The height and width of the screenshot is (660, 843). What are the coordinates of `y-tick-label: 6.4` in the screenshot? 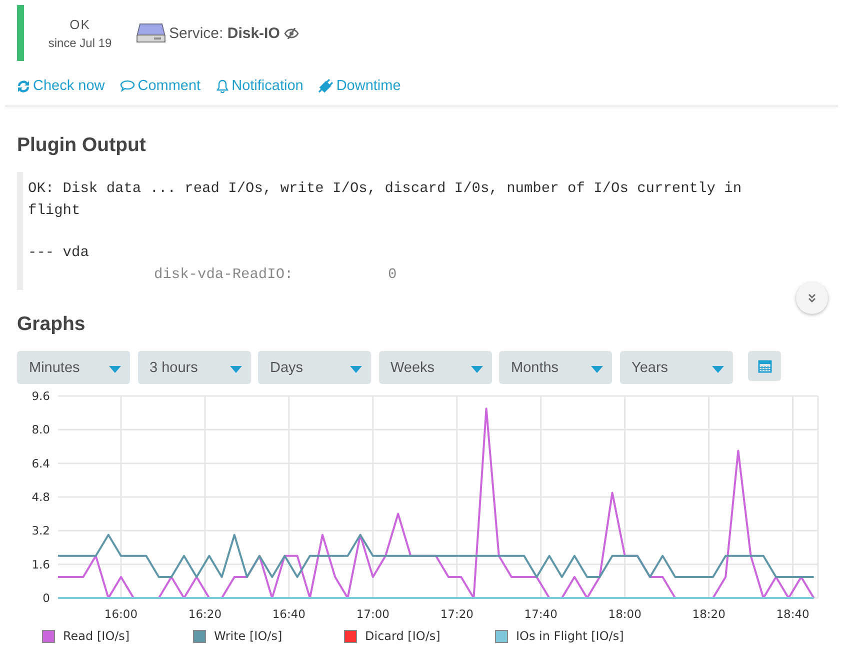 It's located at (41, 463).